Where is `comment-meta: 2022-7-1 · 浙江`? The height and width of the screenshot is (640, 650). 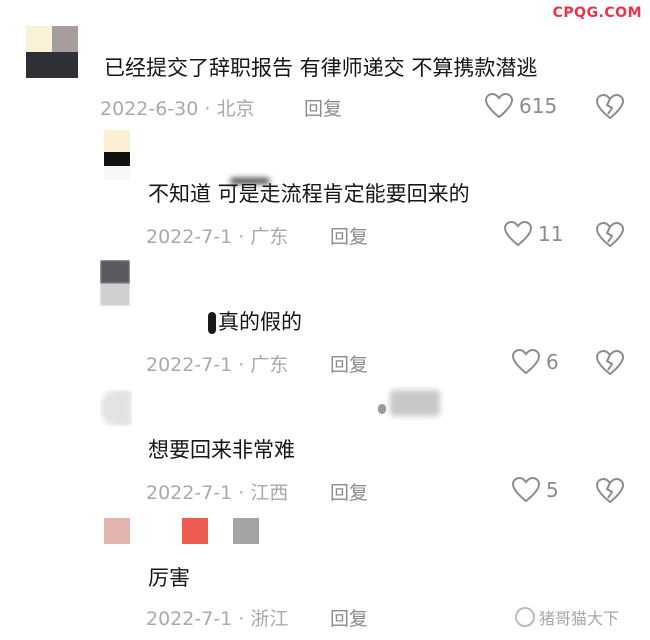
comment-meta: 2022-7-1 · 浙江 is located at coordinates (217, 617).